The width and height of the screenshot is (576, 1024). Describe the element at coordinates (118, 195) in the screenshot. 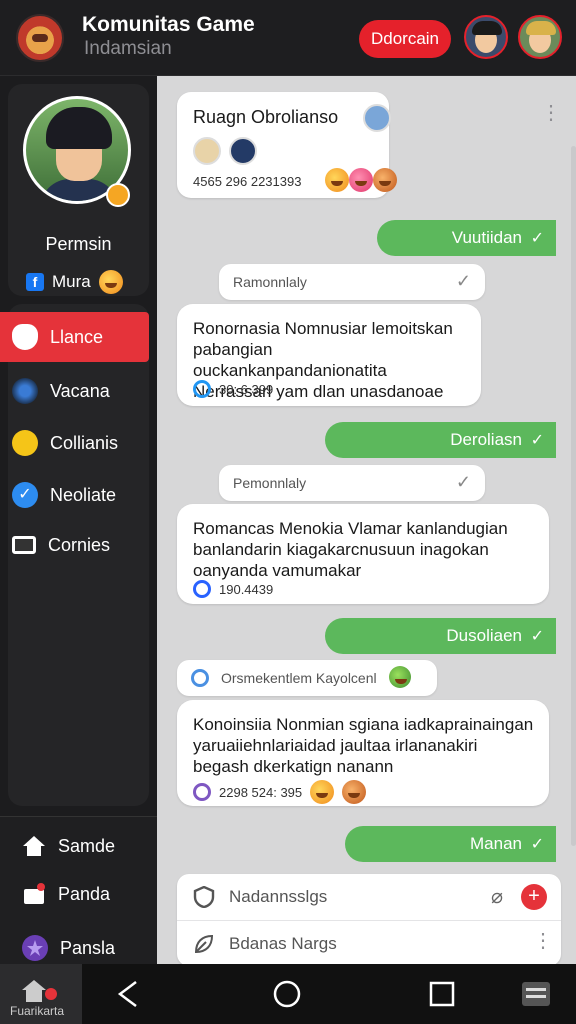

I see `verified-badge-icon` at that location.